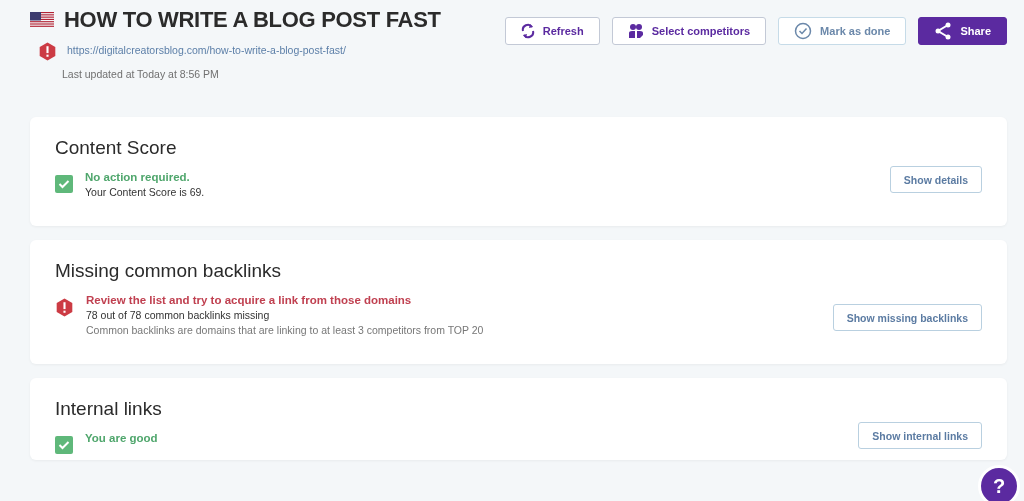  What do you see at coordinates (943, 31) in the screenshot?
I see `share-icon` at bounding box center [943, 31].